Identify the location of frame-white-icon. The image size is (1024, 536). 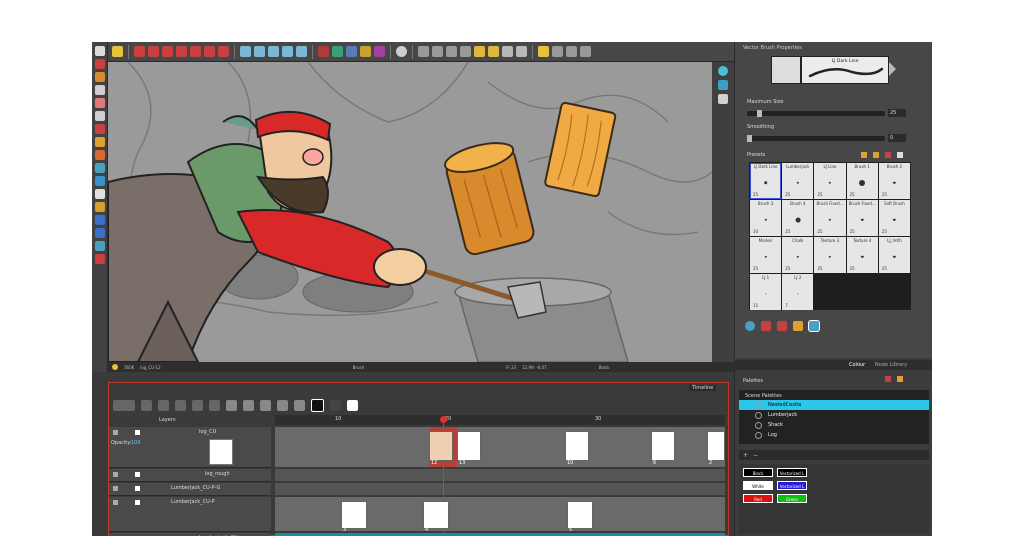
(352, 405).